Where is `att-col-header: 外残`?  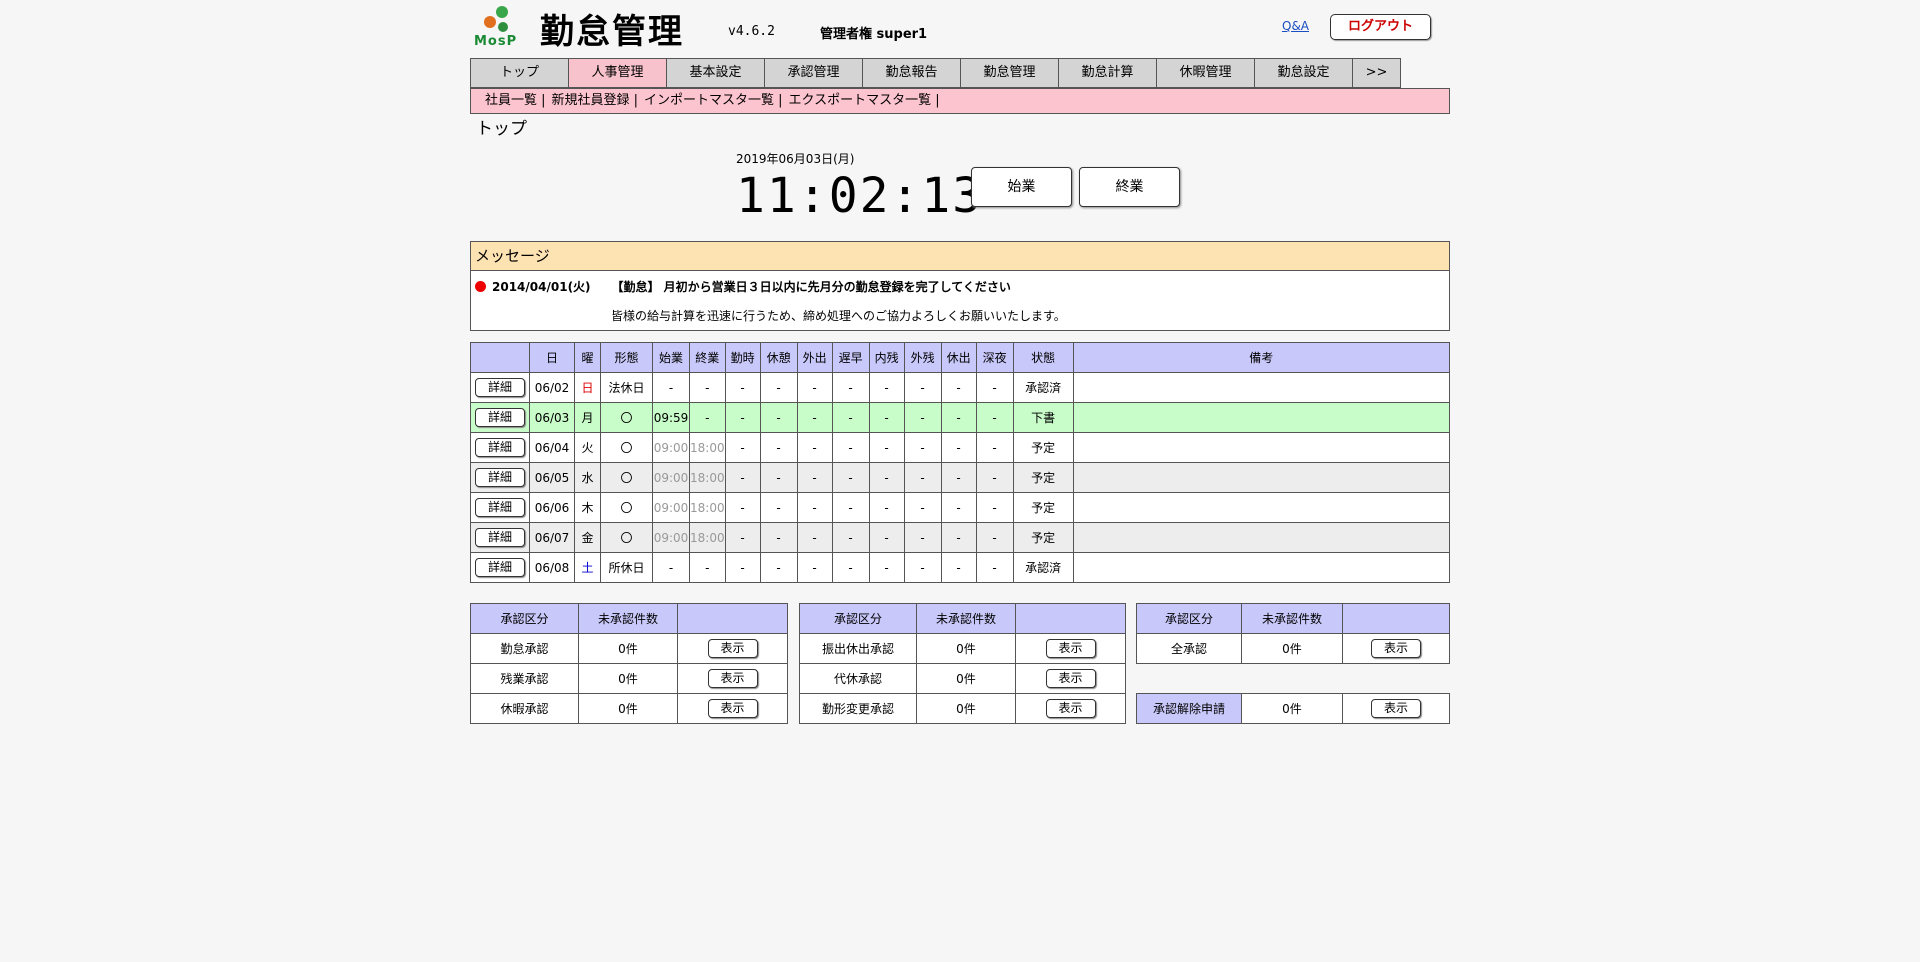
att-col-header: 外残 is located at coordinates (922, 357).